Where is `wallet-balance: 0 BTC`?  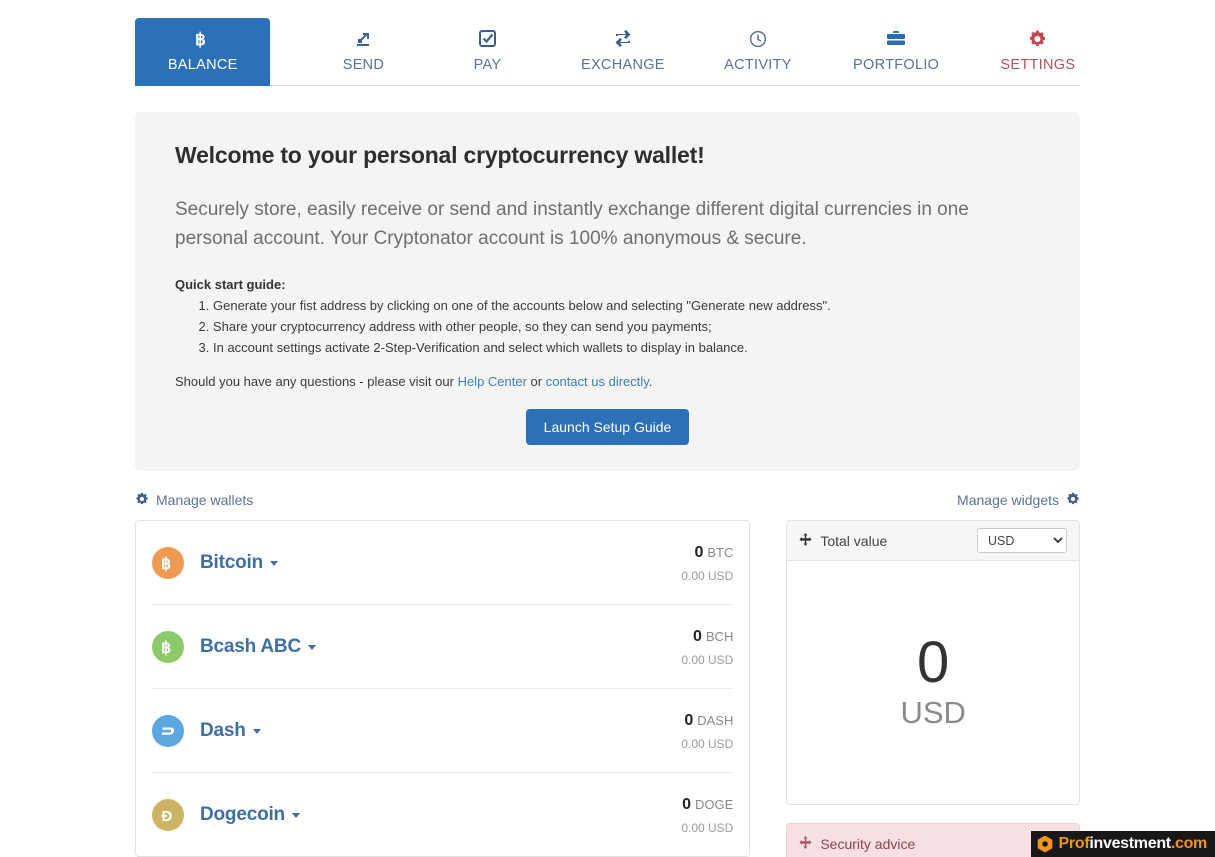 wallet-balance: 0 BTC is located at coordinates (707, 553).